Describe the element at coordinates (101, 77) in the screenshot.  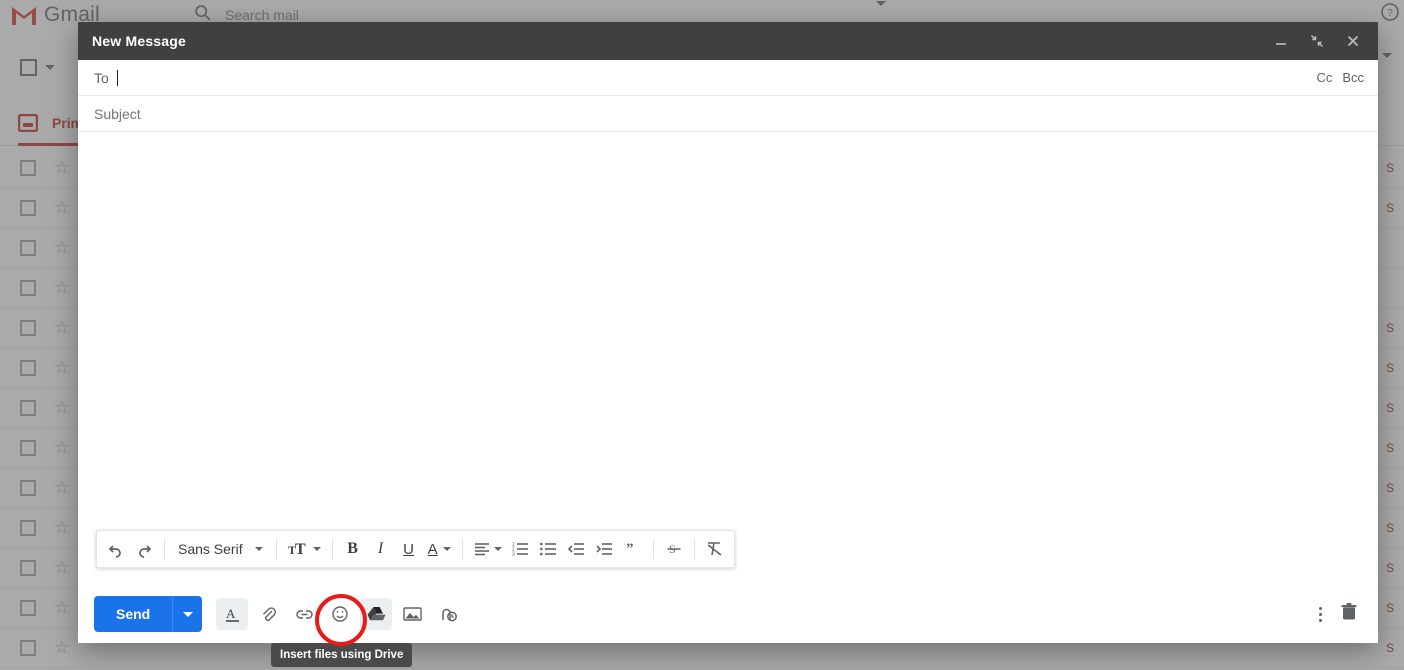
I see `to-label: To` at that location.